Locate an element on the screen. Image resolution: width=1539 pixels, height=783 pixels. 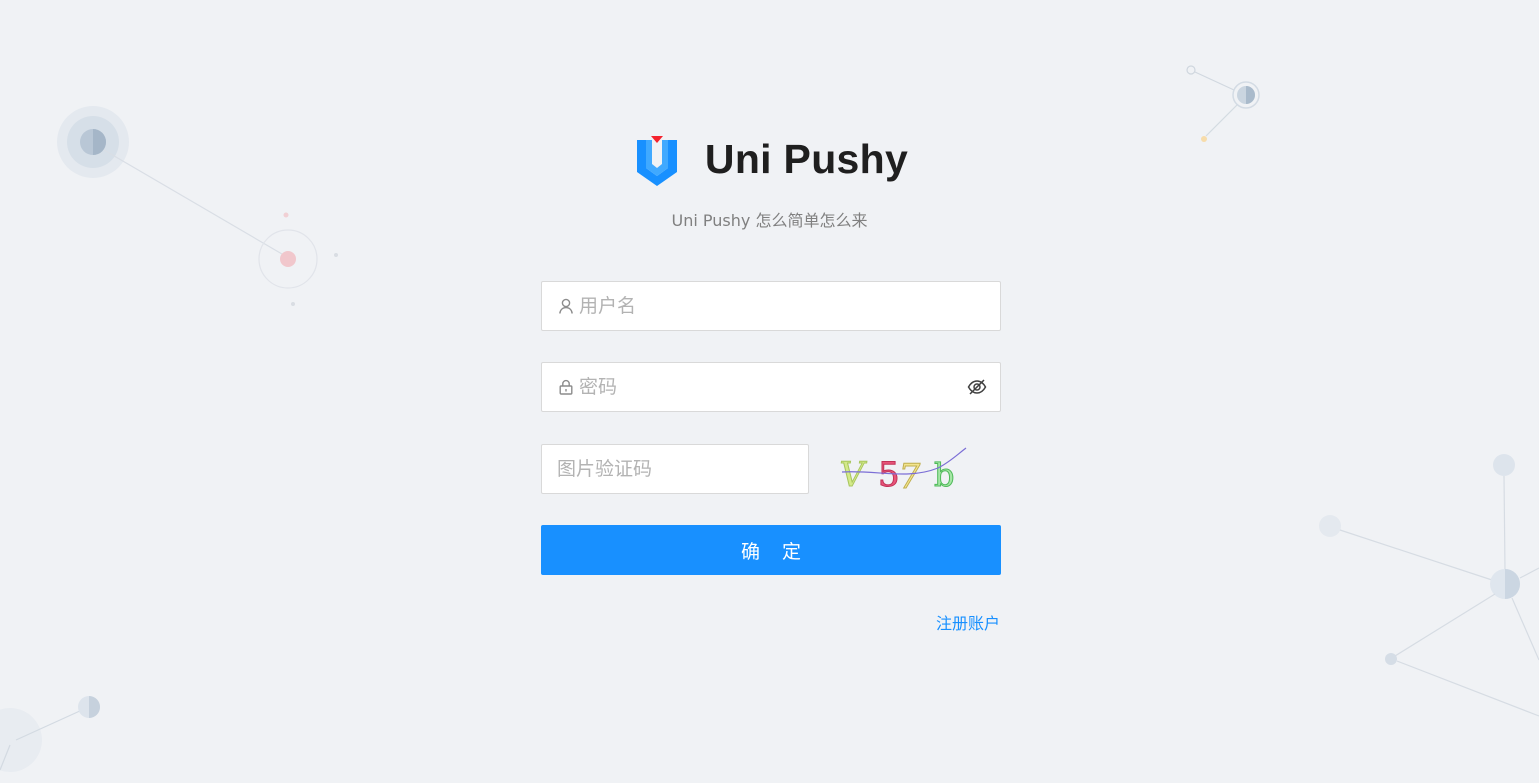
captcha-input is located at coordinates (682, 469).